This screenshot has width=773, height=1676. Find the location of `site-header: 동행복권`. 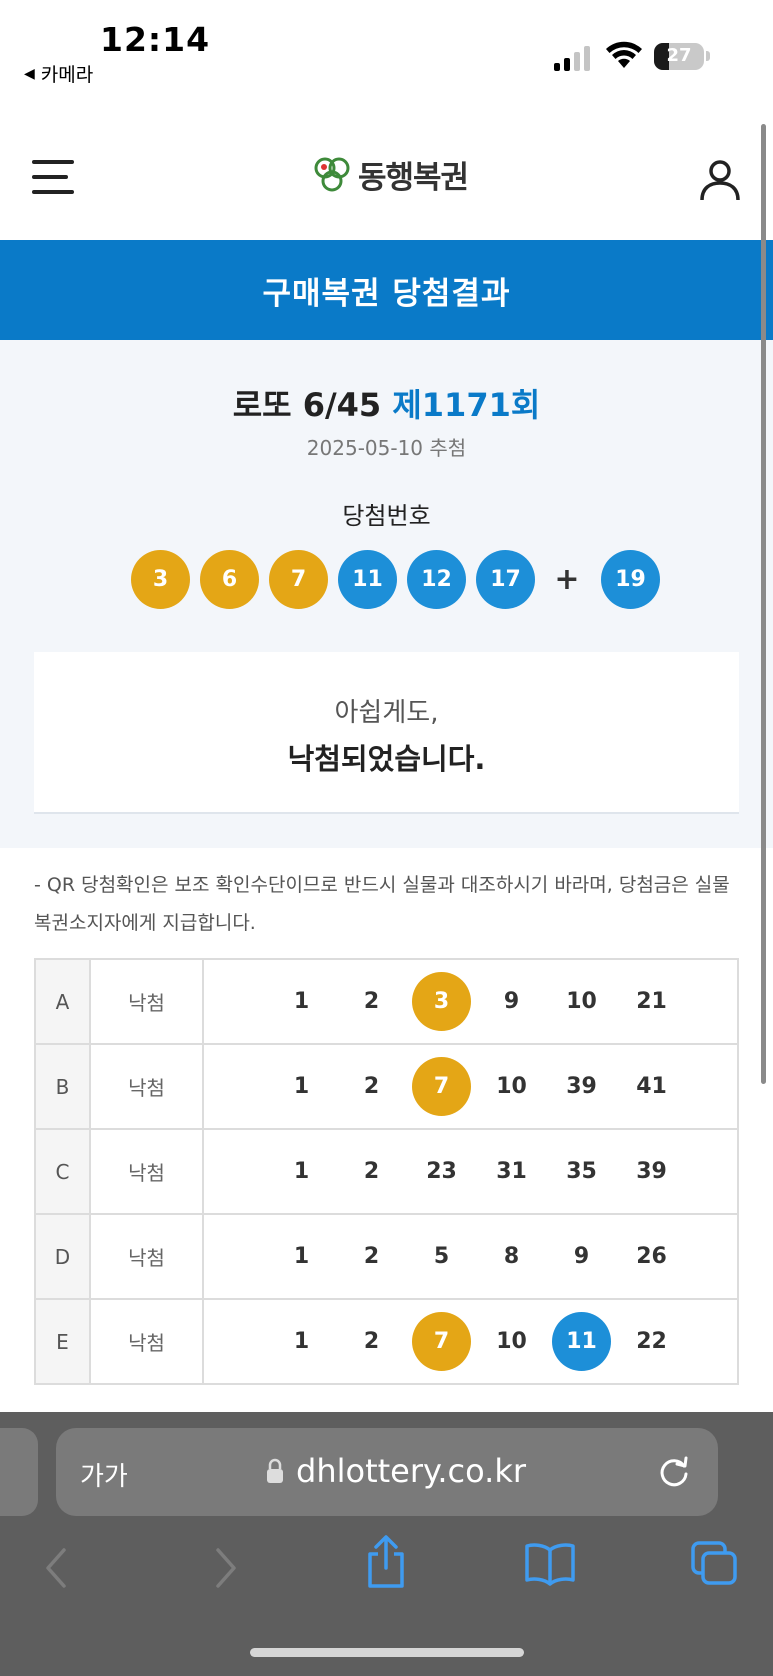

site-header: 동행복권 is located at coordinates (386, 180).